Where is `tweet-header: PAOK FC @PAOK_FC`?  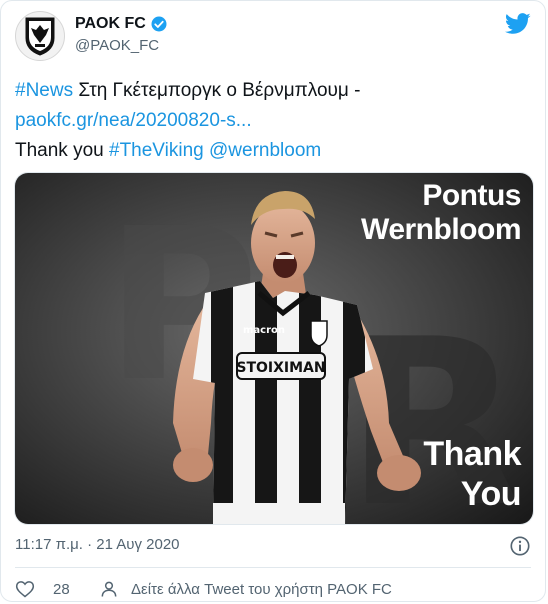 tweet-header: PAOK FC @PAOK_FC is located at coordinates (273, 37).